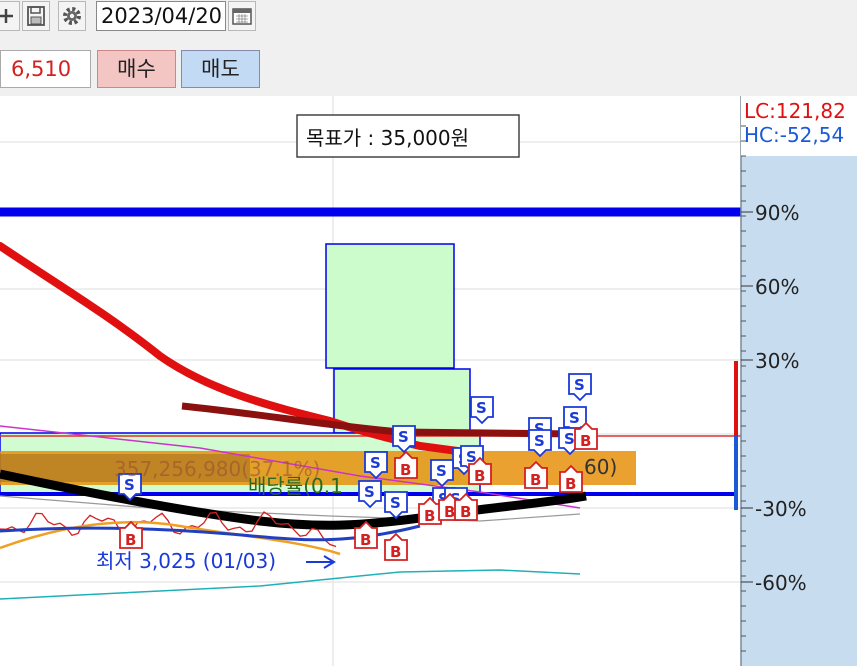 The image size is (857, 666). What do you see at coordinates (777, 361) in the screenshot?
I see `y-tick-label: 30%` at bounding box center [777, 361].